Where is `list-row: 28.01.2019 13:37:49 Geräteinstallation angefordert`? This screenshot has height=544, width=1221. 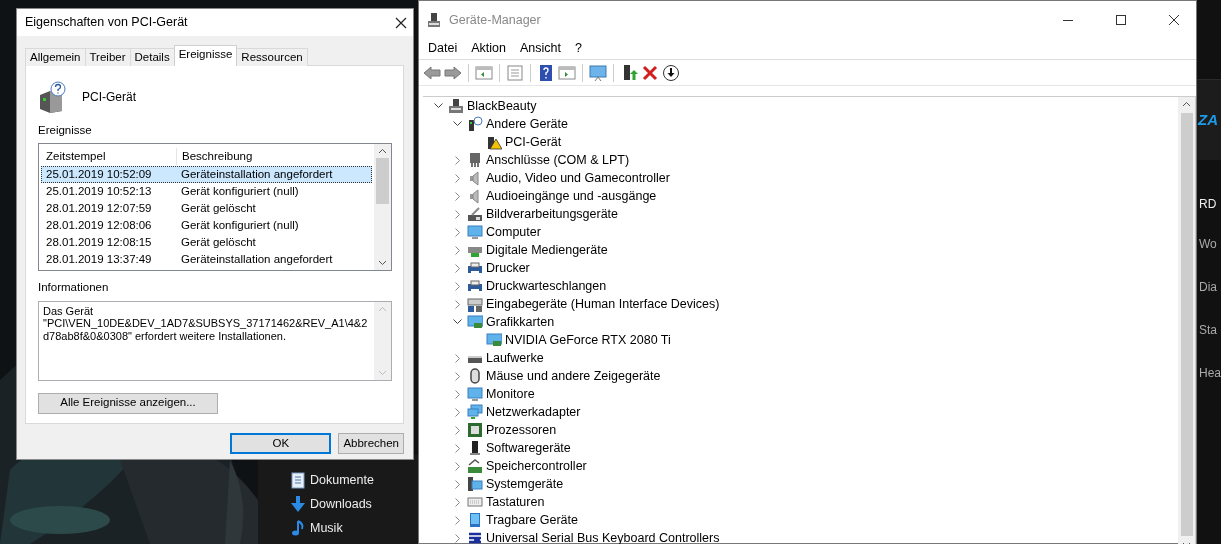 list-row: 28.01.2019 13:37:49 Geräteinstallation angefordert is located at coordinates (206, 260).